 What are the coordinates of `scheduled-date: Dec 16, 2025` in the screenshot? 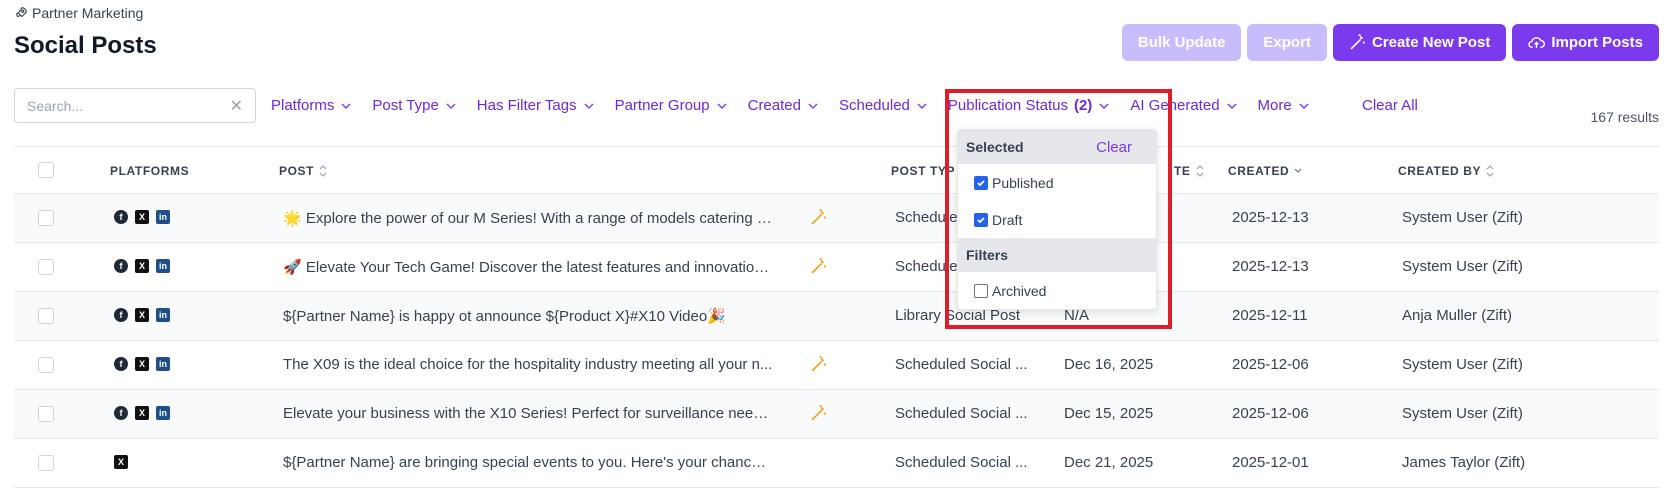 It's located at (1109, 364).